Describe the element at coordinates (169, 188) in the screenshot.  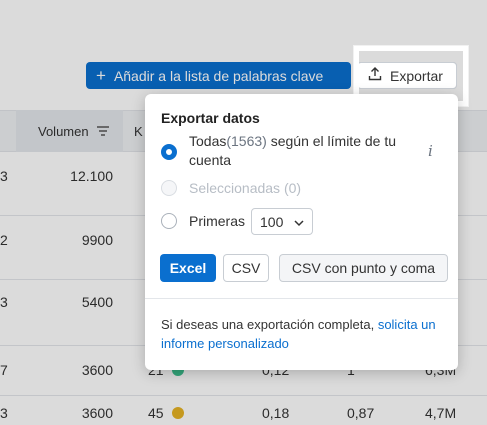
I see `radio-export-selected` at that location.